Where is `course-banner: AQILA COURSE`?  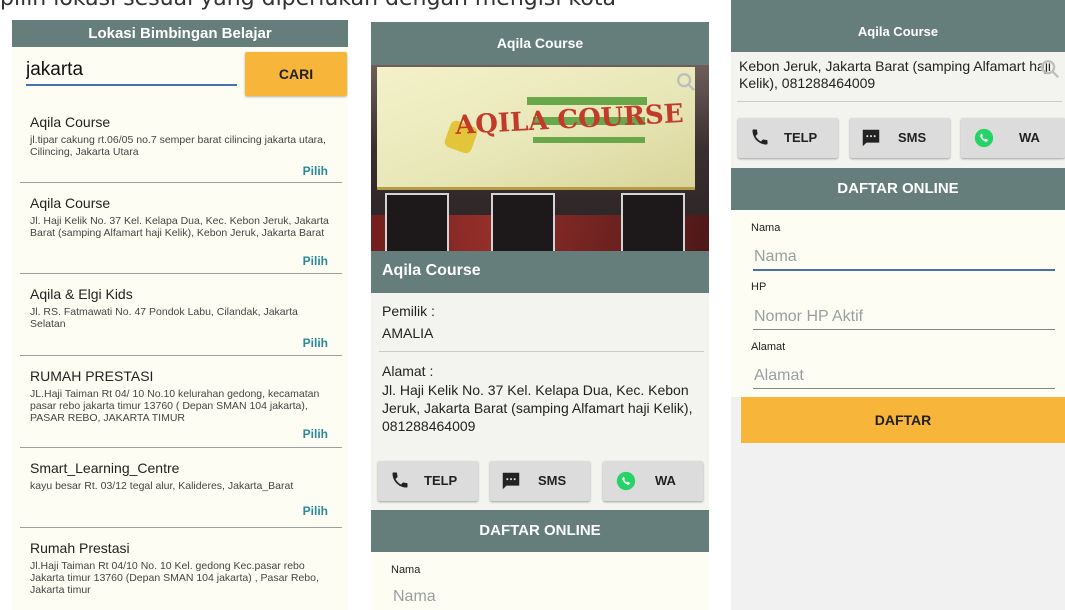 course-banner: AQILA COURSE is located at coordinates (536, 128).